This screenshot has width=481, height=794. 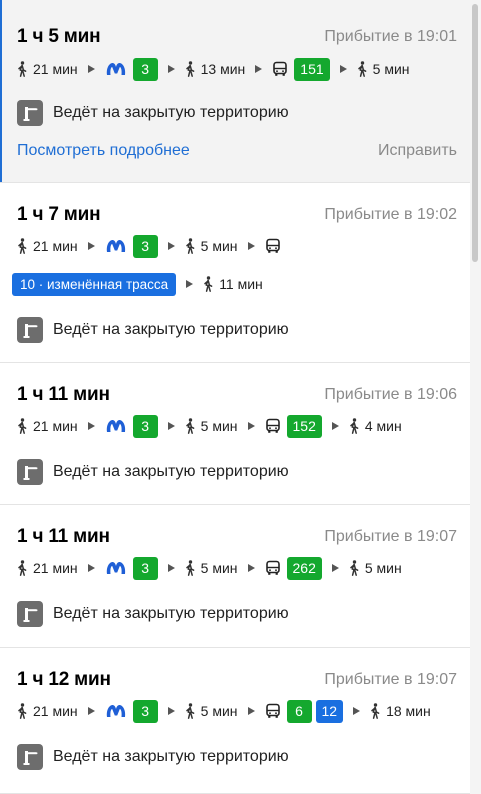 I want to click on bus-segment, so click(x=276, y=246).